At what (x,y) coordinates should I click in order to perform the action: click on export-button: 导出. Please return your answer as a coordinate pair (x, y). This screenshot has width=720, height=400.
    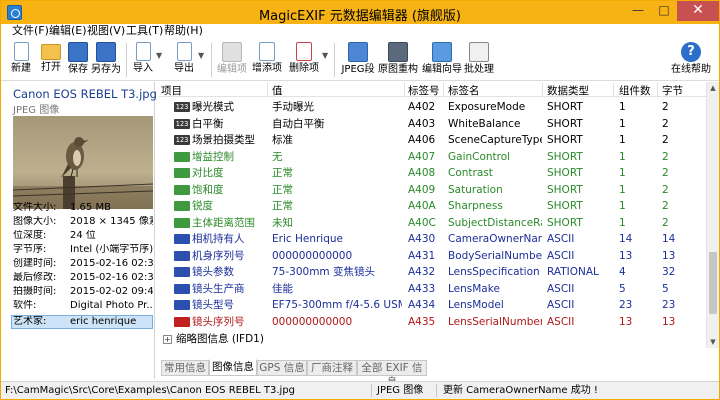
    Looking at the image, I should click on (184, 60).